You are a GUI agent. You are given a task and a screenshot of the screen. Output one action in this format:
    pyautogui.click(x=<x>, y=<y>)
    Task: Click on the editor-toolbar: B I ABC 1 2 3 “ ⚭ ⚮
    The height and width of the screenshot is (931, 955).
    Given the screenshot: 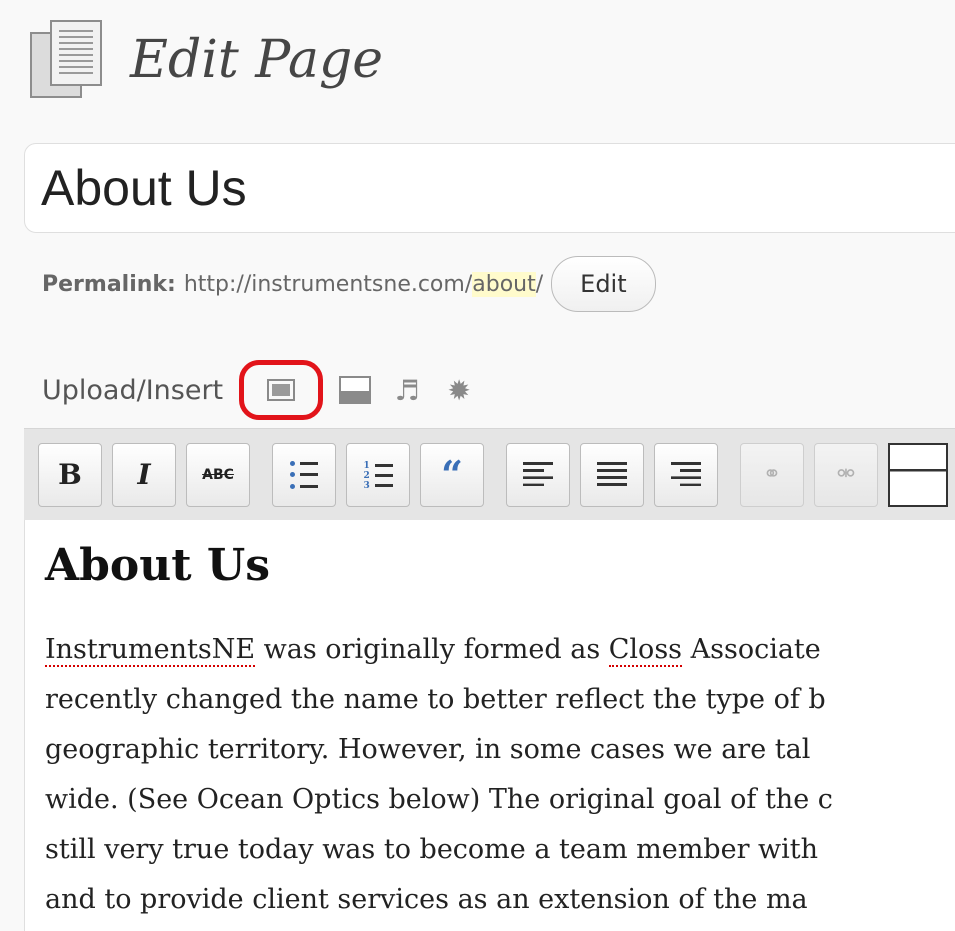 What is the action you would take?
    pyautogui.click(x=489, y=474)
    